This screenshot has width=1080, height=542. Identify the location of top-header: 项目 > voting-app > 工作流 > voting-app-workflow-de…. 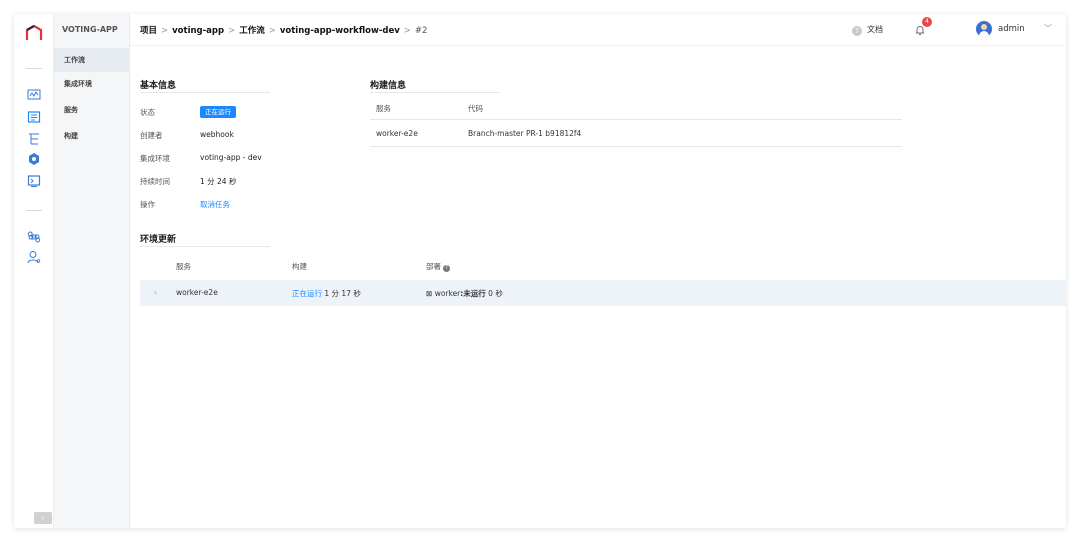
(598, 30).